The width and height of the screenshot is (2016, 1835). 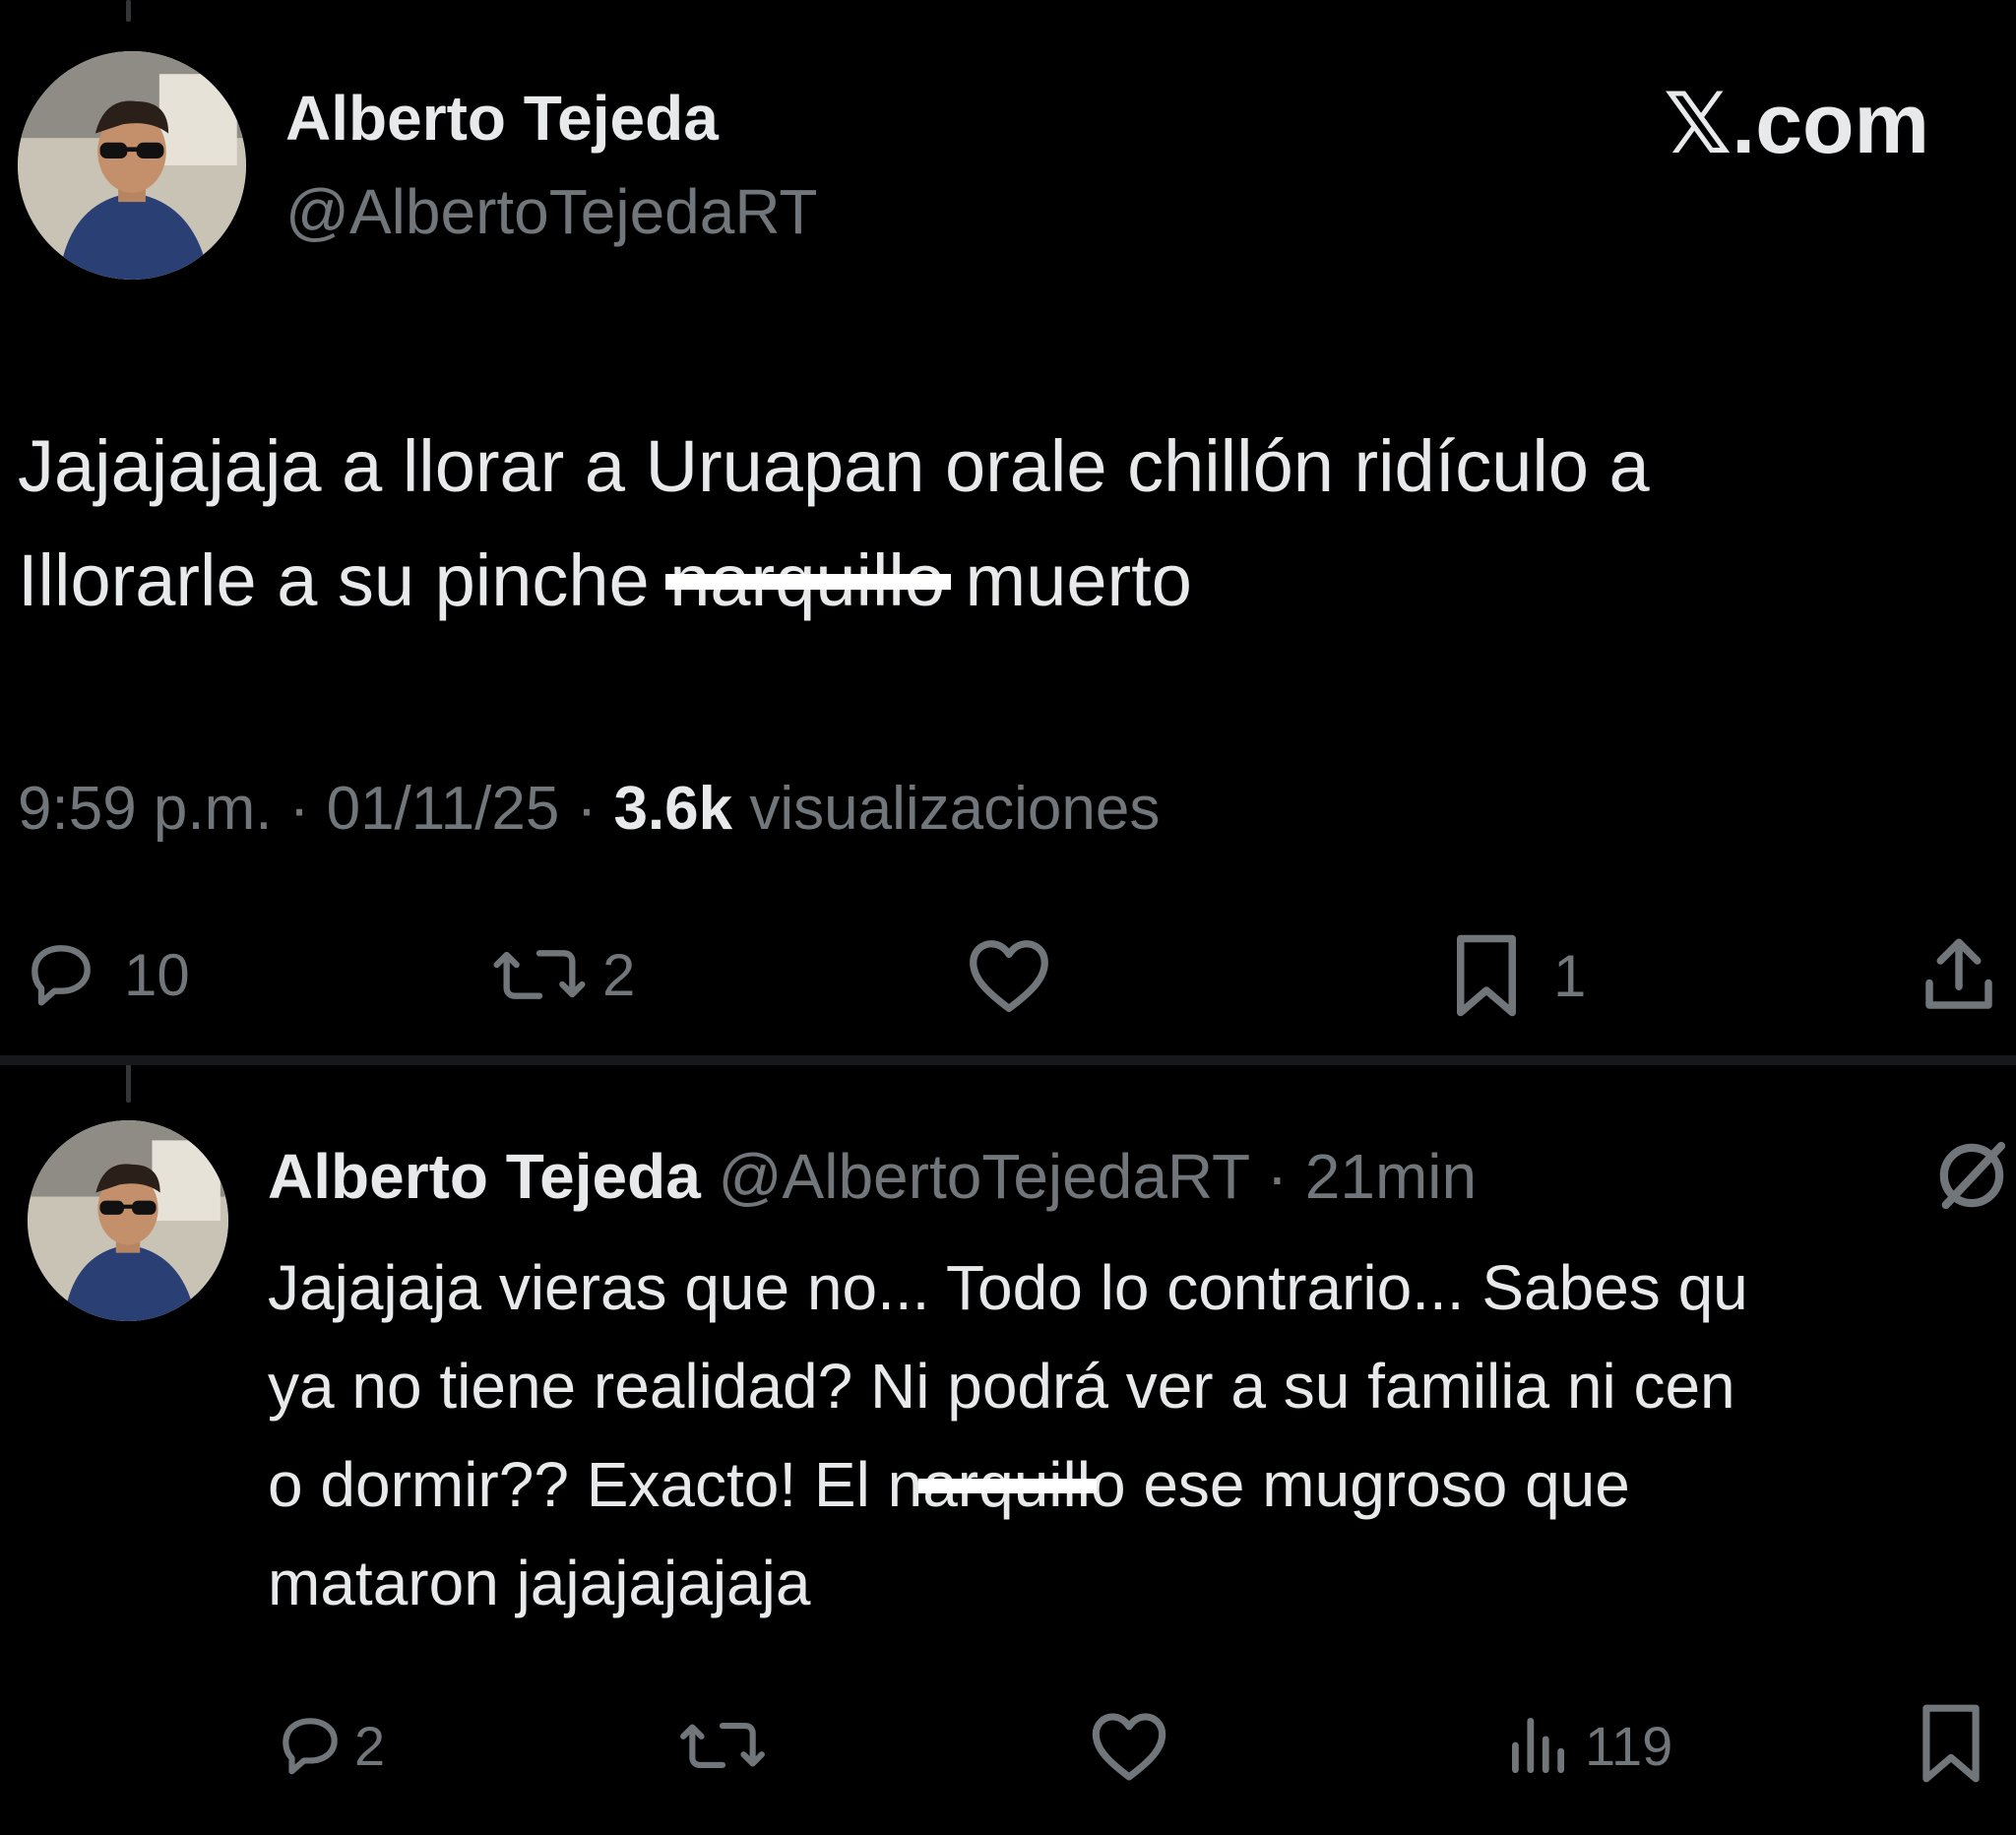 I want to click on tweet-time: 9:59 p.m., so click(x=145, y=809).